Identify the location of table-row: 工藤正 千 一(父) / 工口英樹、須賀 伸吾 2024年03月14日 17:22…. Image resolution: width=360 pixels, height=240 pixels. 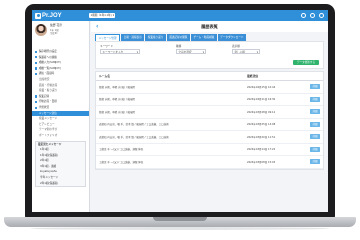
(209, 150).